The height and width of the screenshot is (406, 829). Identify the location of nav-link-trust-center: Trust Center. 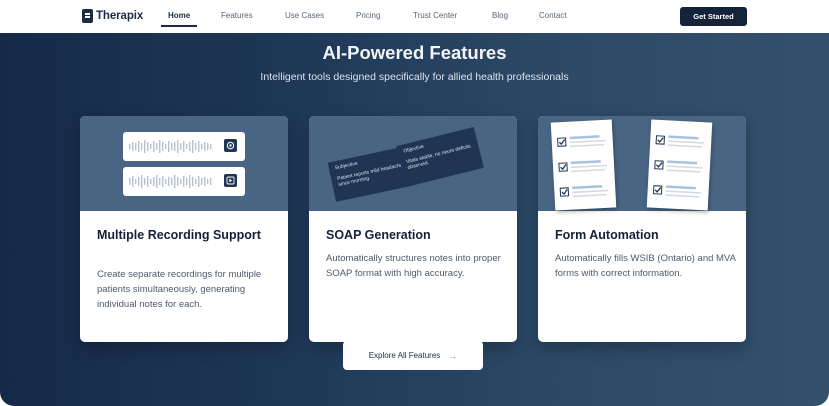
(435, 15).